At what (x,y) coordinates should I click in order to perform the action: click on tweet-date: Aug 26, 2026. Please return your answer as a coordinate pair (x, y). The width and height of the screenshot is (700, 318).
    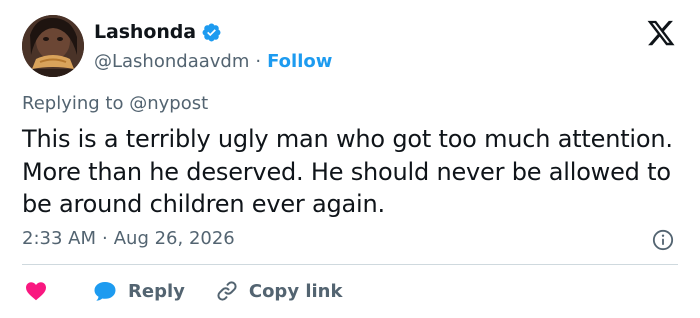
    Looking at the image, I should click on (174, 238).